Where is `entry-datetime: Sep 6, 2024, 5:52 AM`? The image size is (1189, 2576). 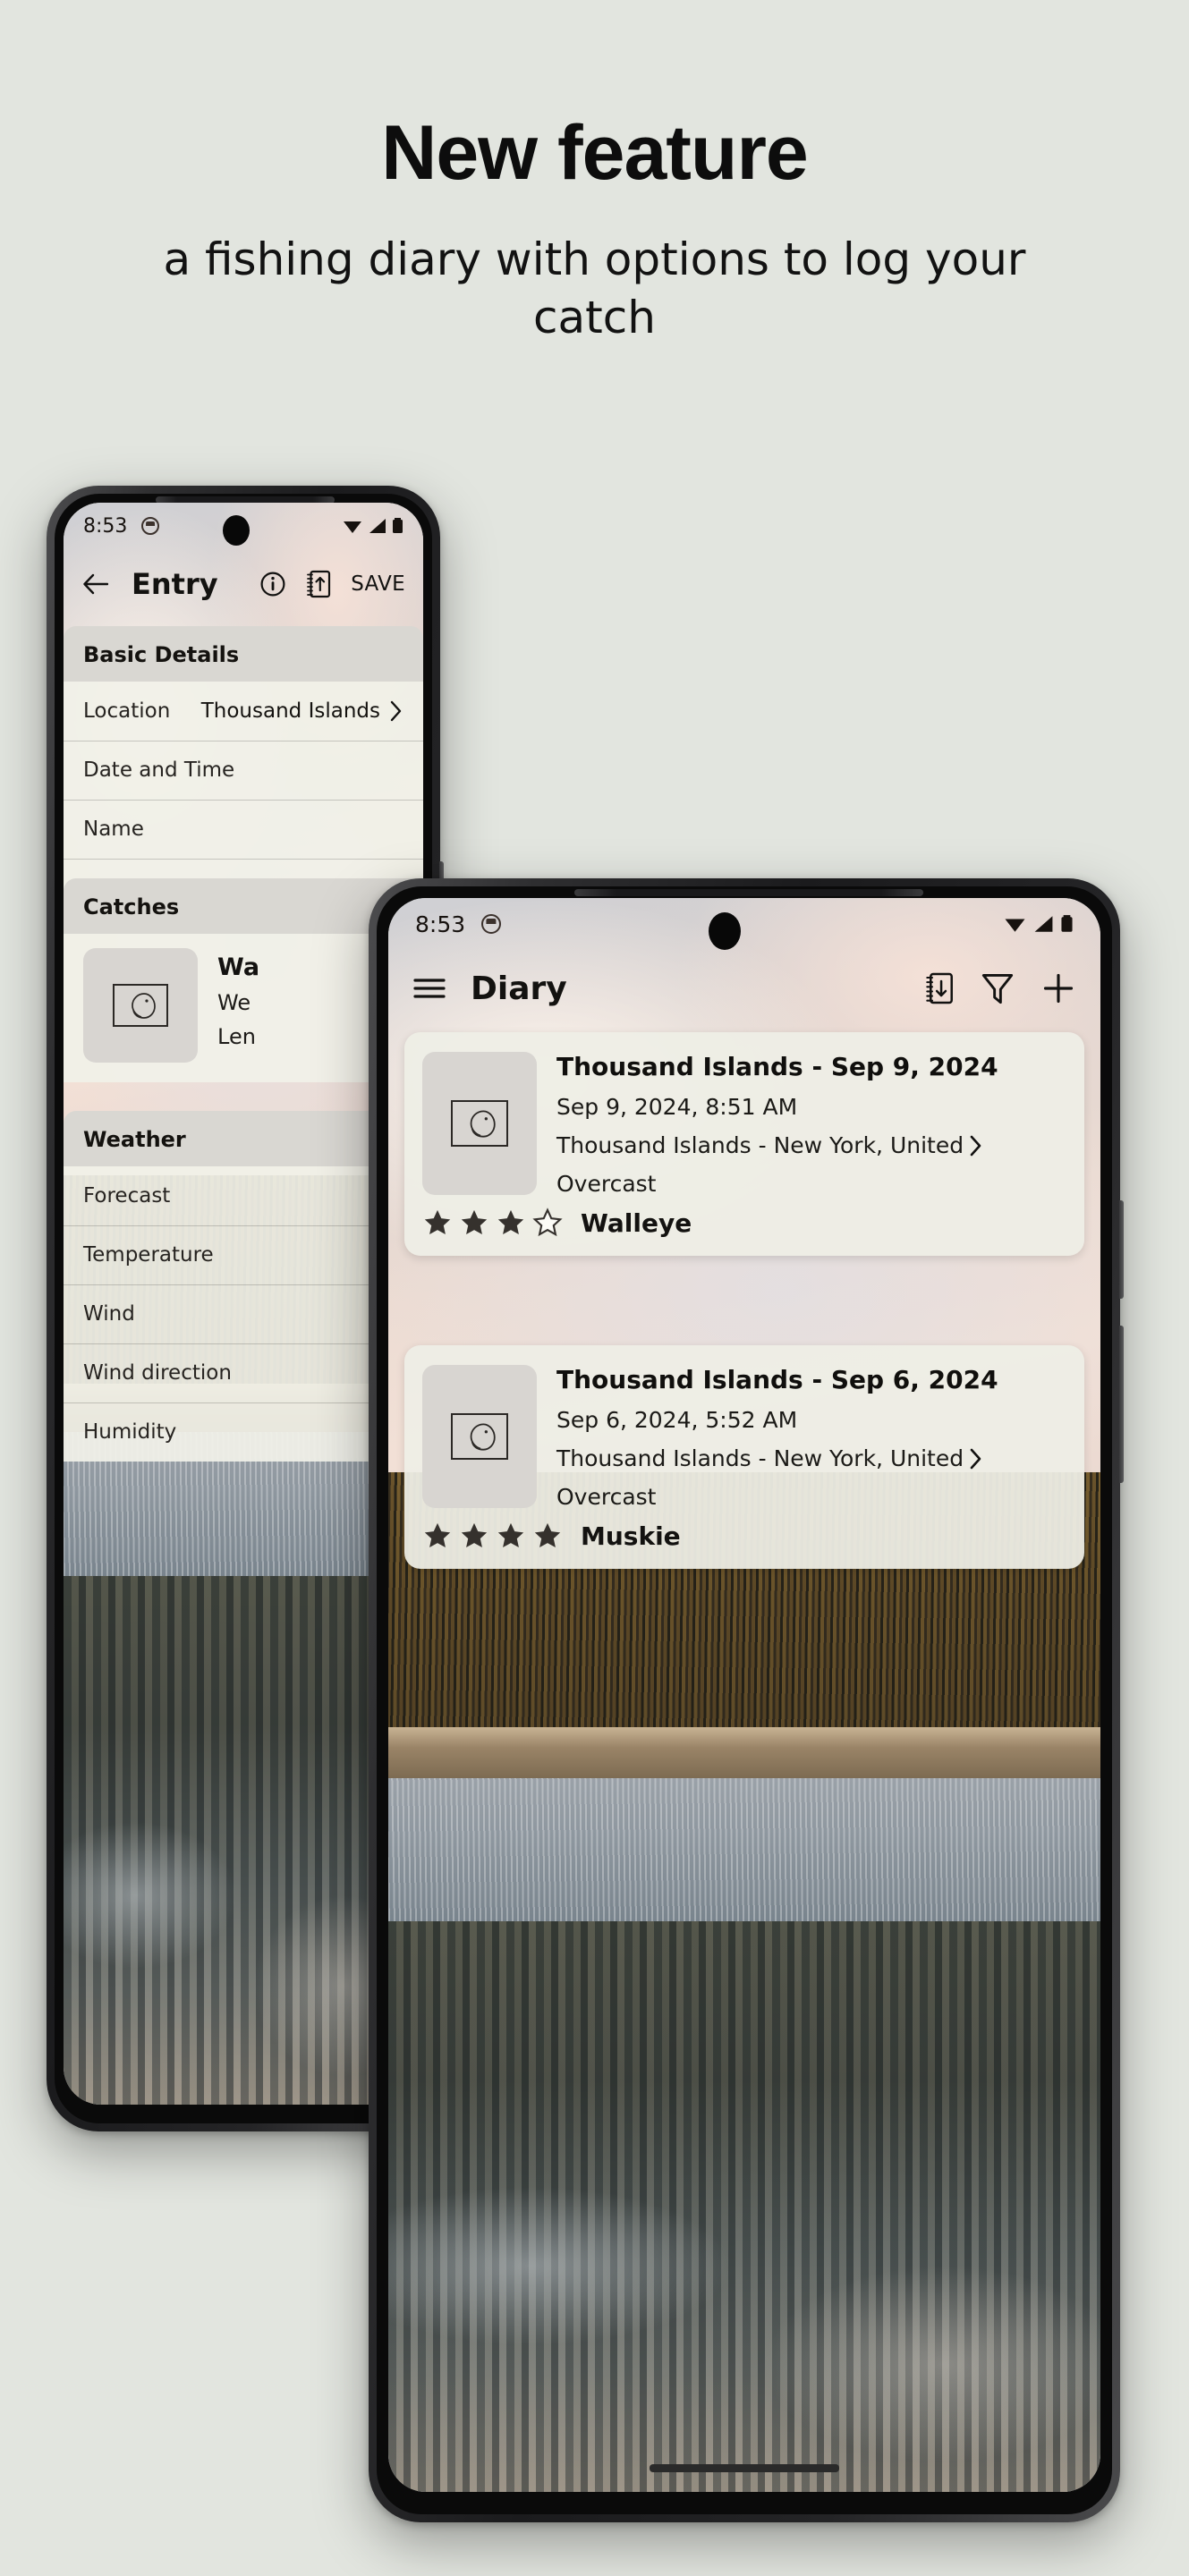 entry-datetime: Sep 6, 2024, 5:52 AM is located at coordinates (677, 1420).